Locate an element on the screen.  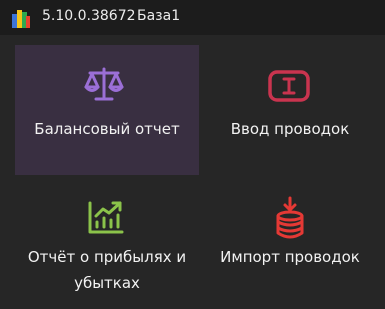
tile-label-line1: Отчёт о прибылях и is located at coordinates (107, 257).